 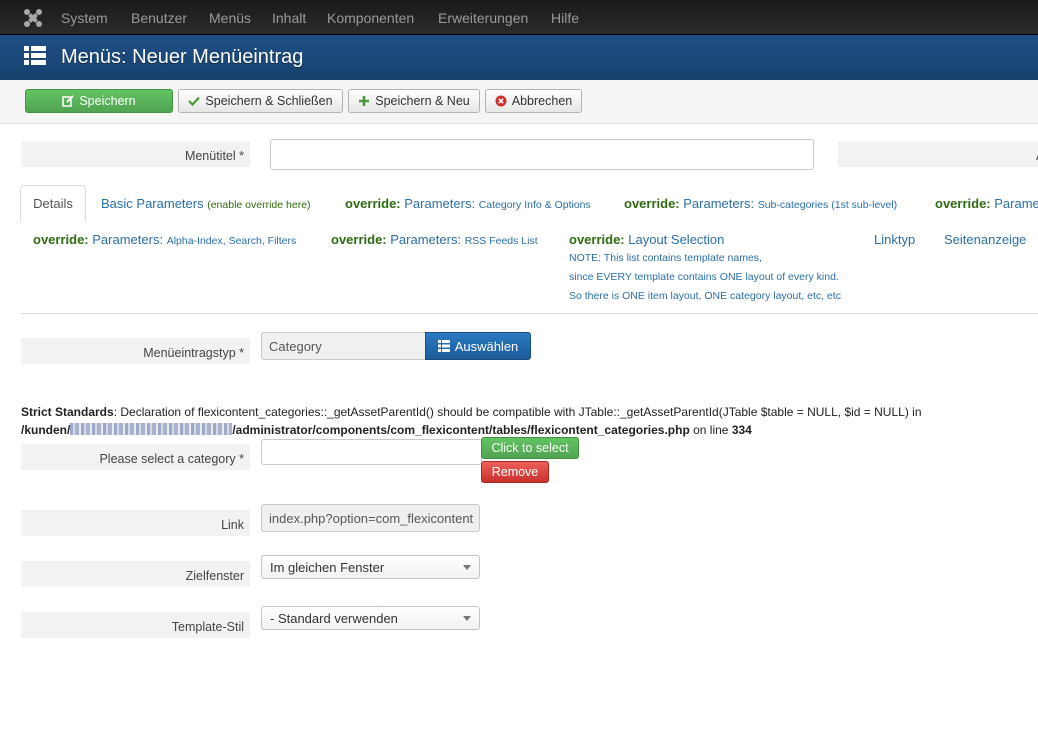 I want to click on tab-basic-note: (enable override here), so click(x=259, y=205).